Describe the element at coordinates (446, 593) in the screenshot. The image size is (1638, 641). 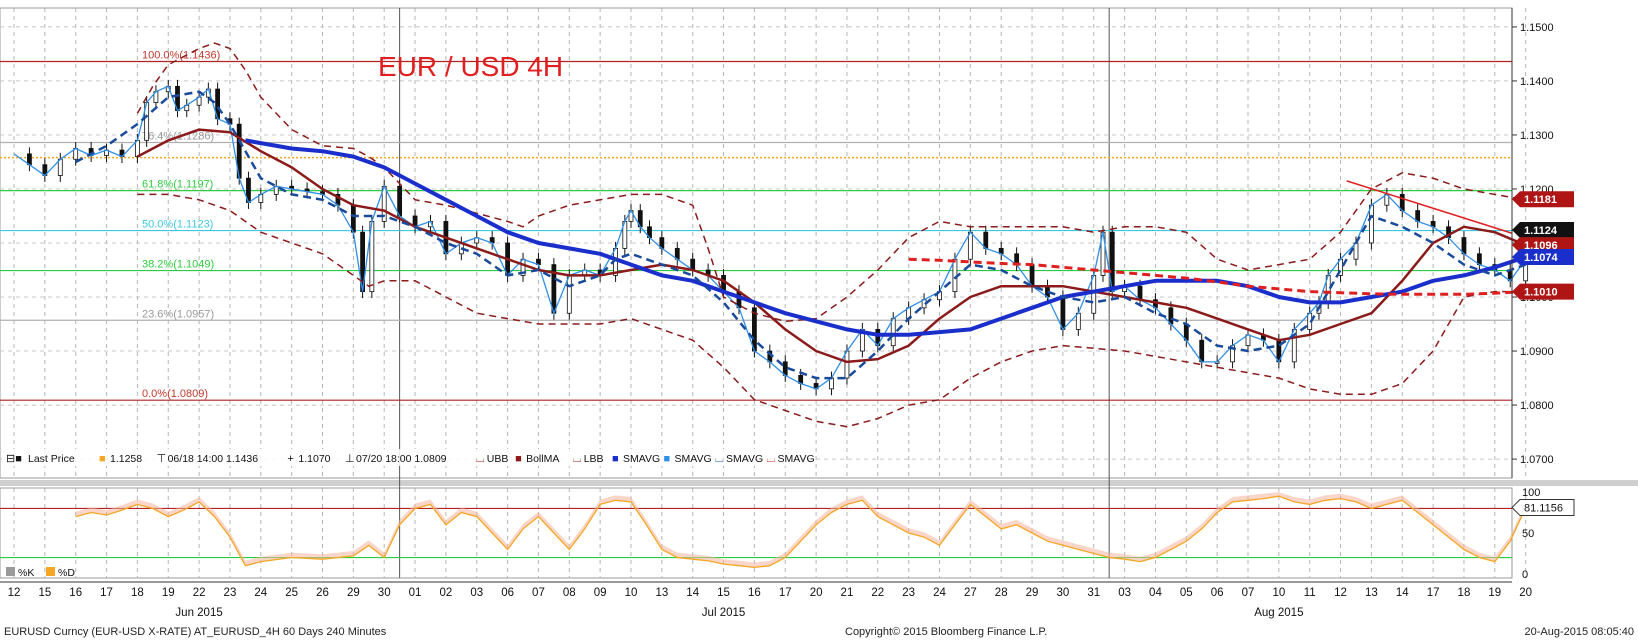
I see `x-day-label: 02` at that location.